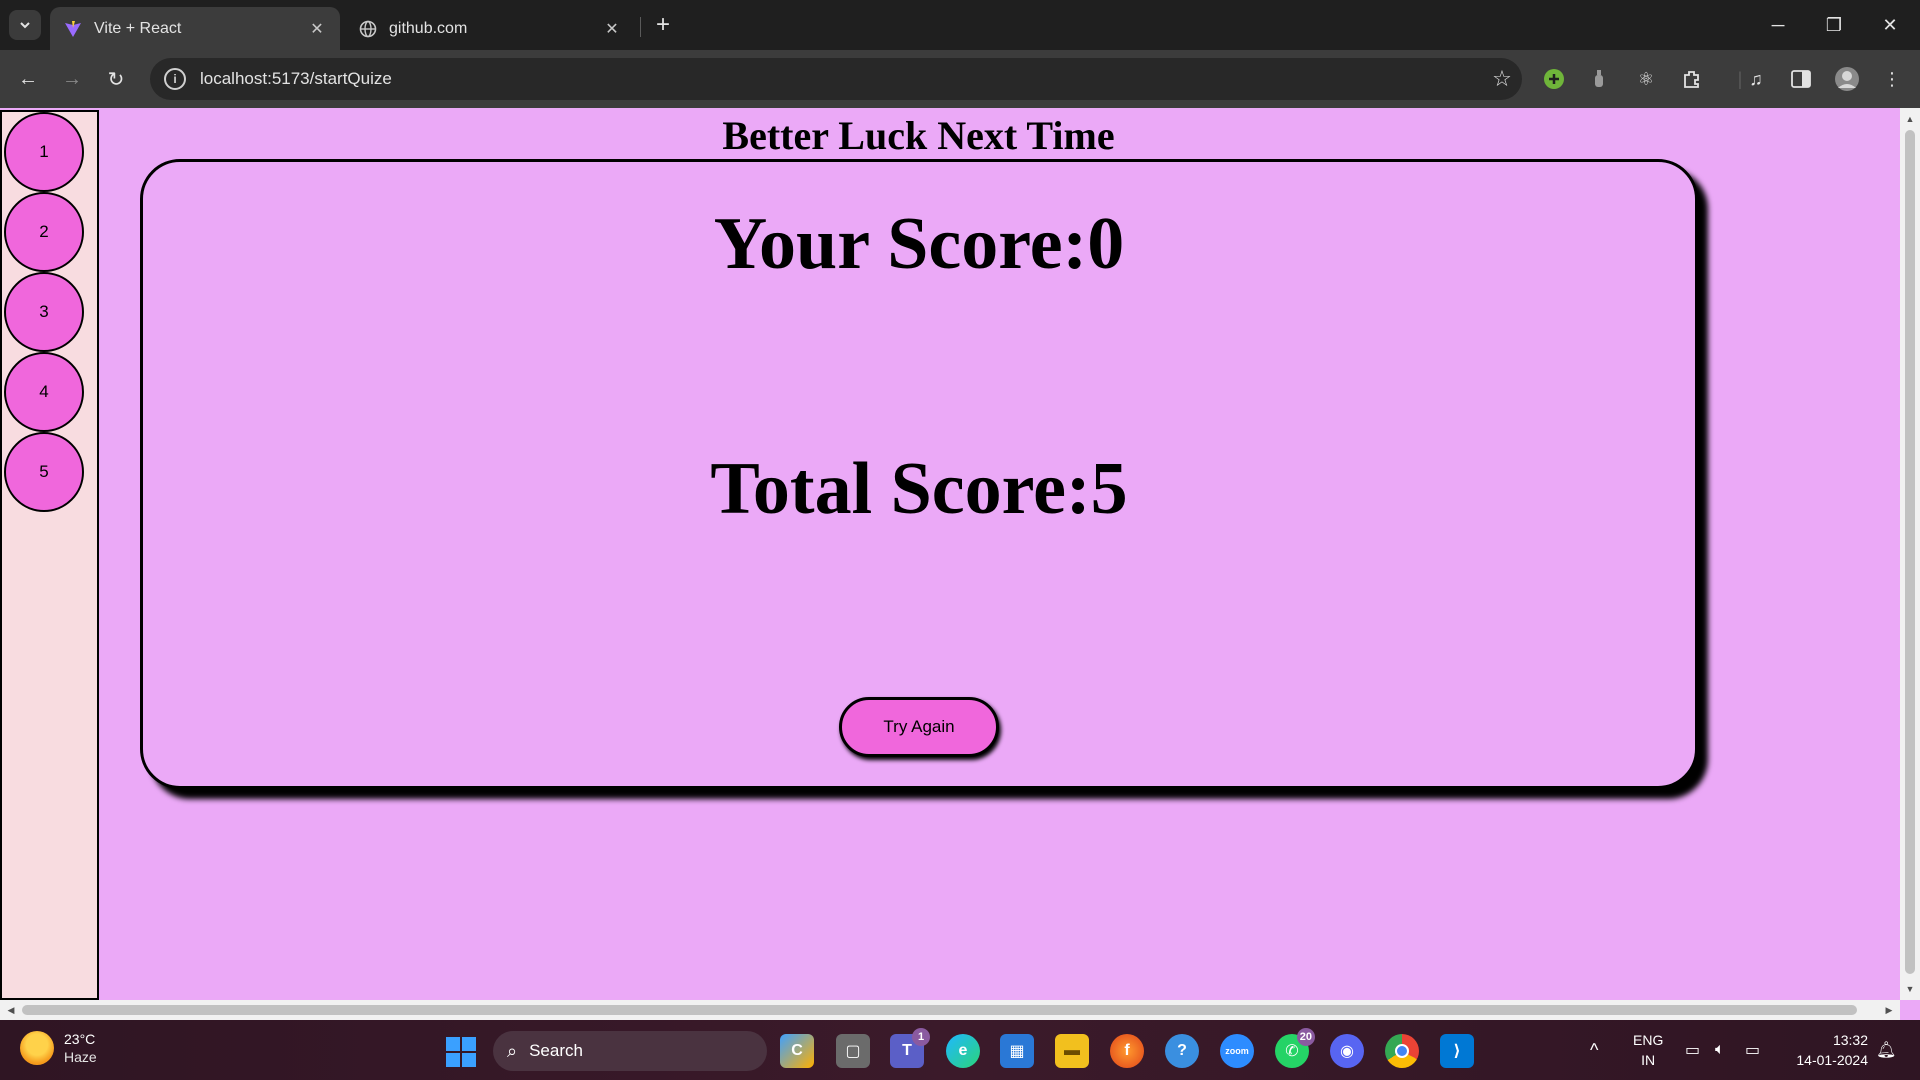 This screenshot has width=1920, height=1080. I want to click on chevron-down-icon, so click(25, 25).